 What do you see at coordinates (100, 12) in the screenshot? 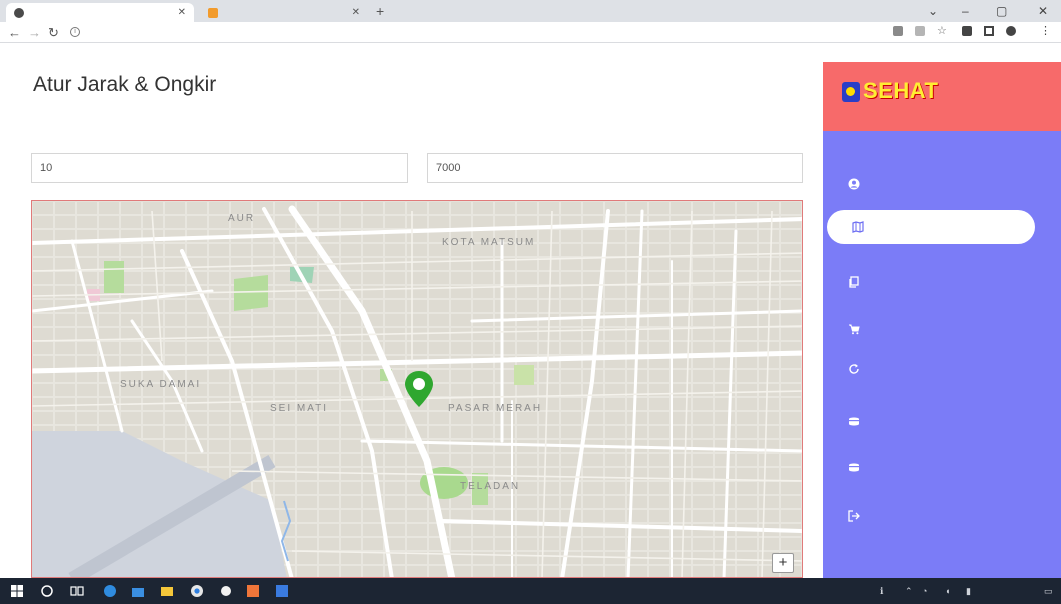
I see `browser-tab-active: ✕` at bounding box center [100, 12].